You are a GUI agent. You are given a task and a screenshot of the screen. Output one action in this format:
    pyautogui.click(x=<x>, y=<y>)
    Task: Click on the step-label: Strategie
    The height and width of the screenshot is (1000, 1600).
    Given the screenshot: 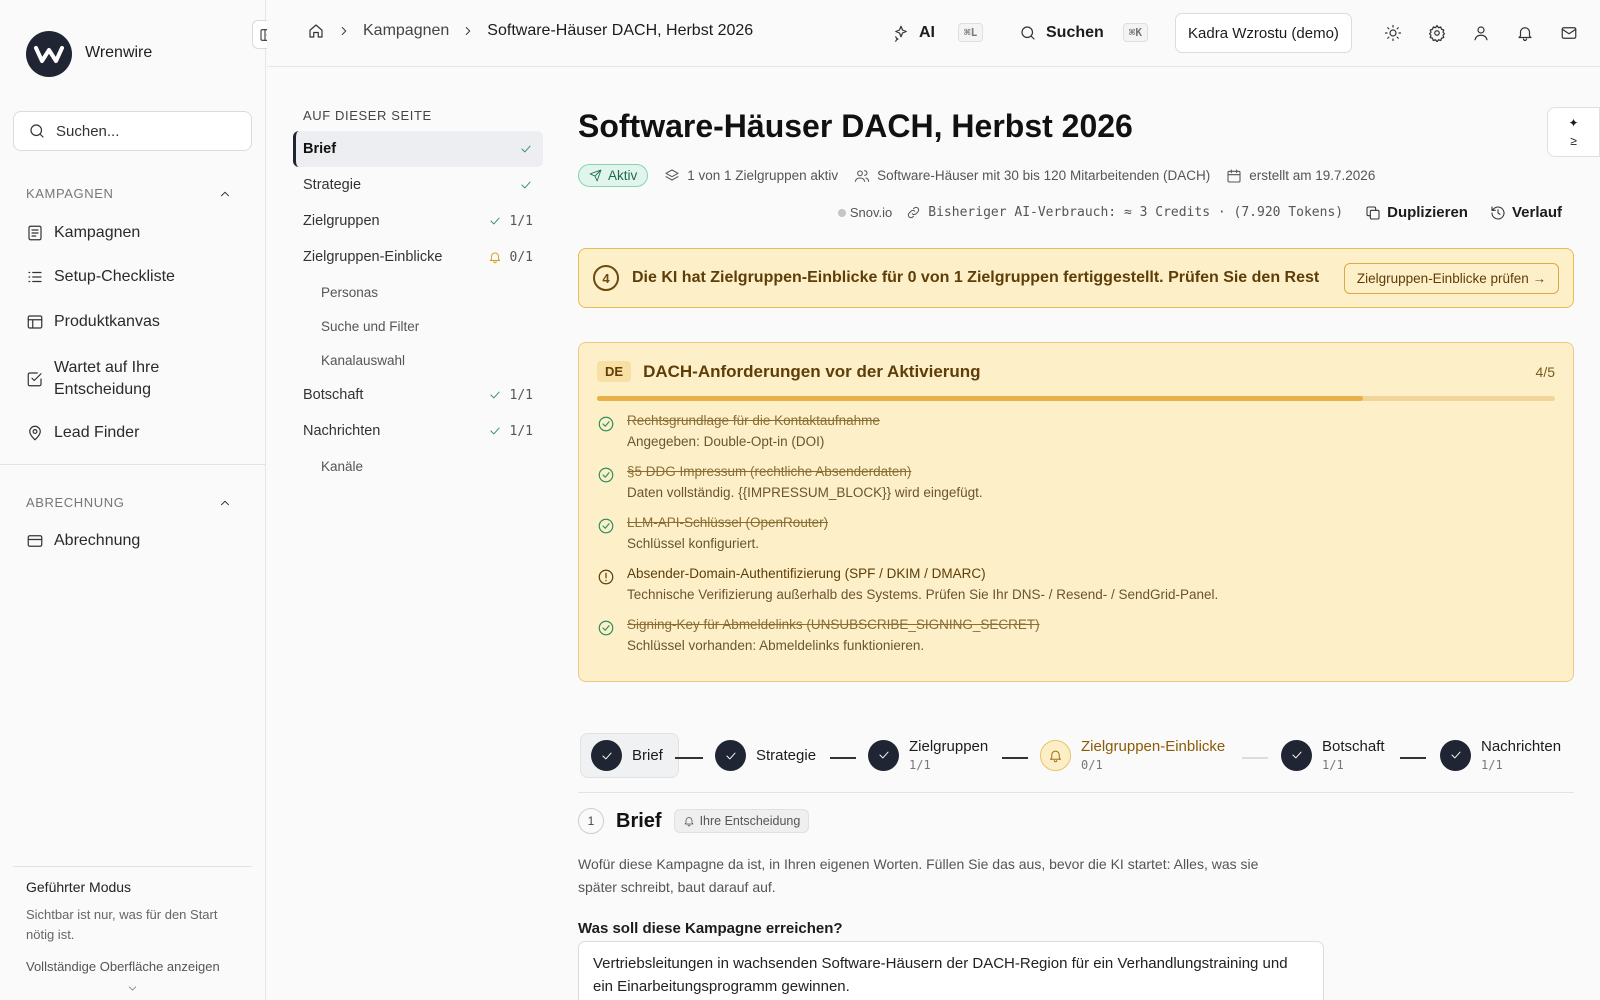 What is the action you would take?
    pyautogui.click(x=786, y=755)
    